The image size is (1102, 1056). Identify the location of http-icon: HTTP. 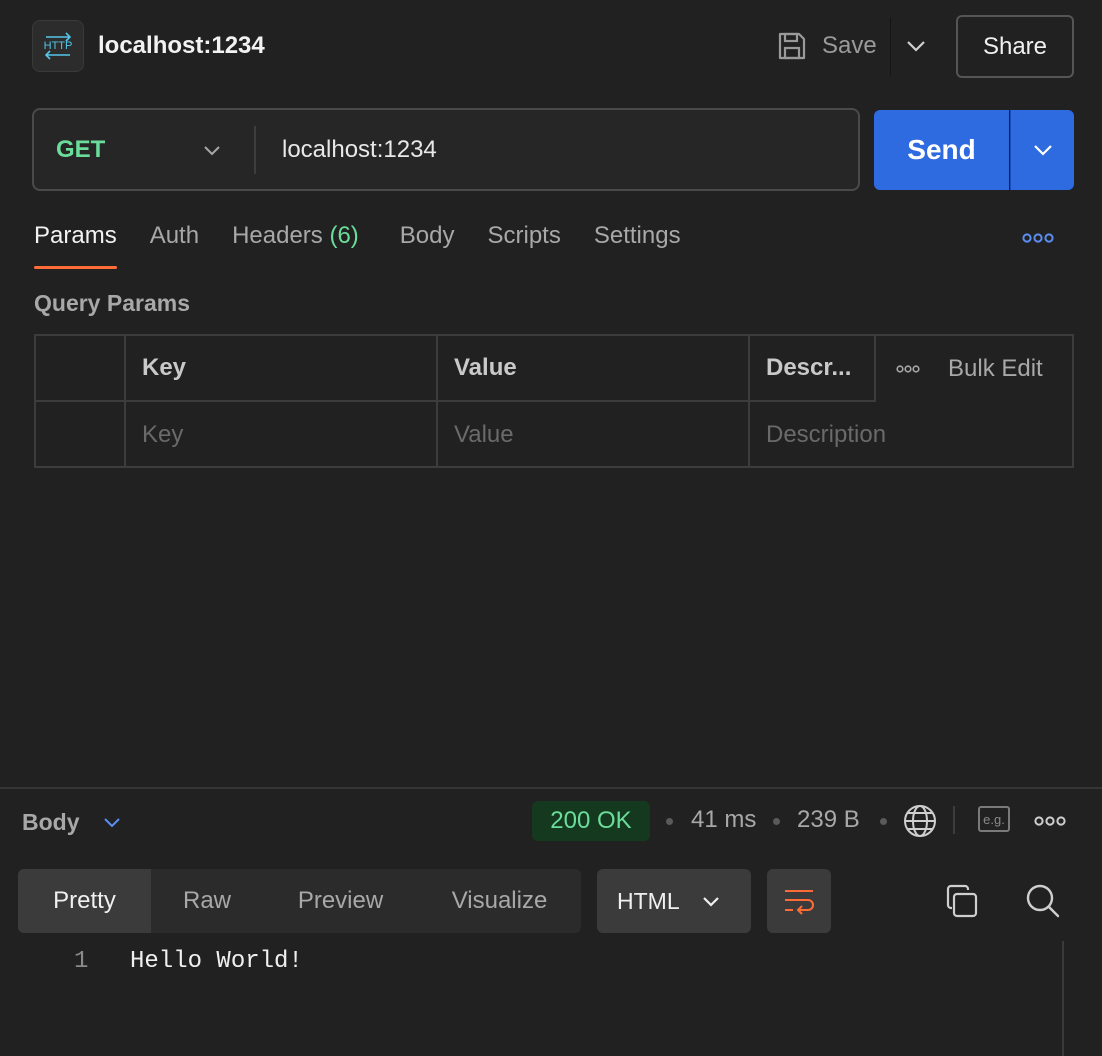
(58, 46).